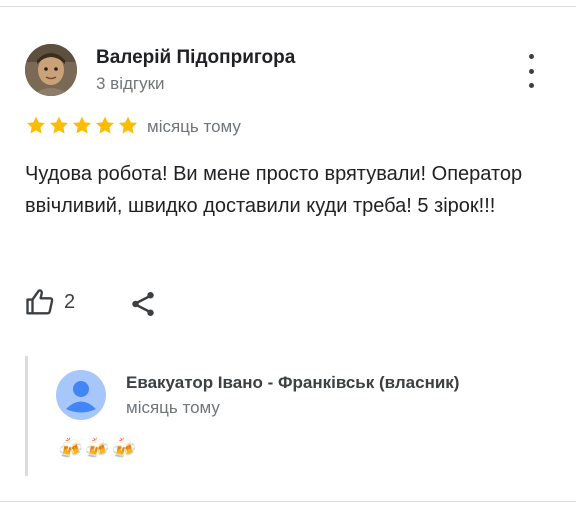 The height and width of the screenshot is (508, 576). I want to click on review-date: місяць тому, so click(194, 126).